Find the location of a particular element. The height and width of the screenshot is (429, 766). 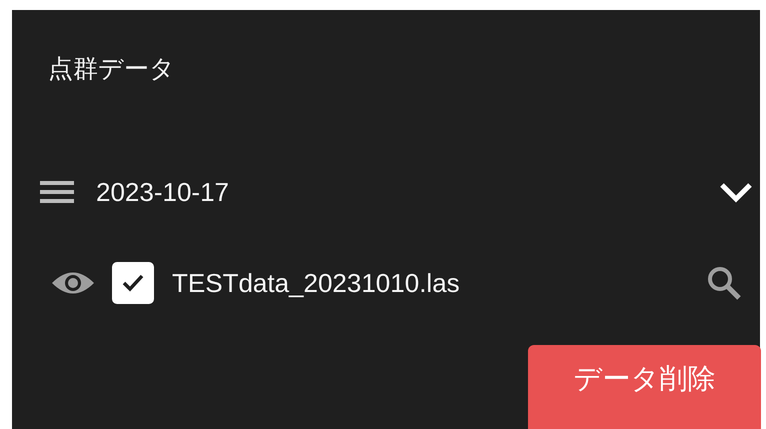

group-label: 2023-10-17 is located at coordinates (163, 192).